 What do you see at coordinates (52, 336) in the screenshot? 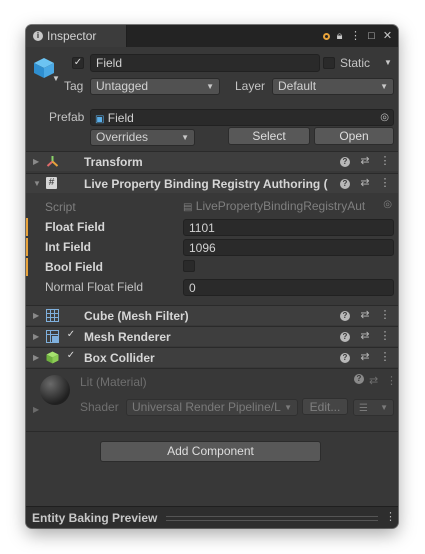
I see `mesh-renderer-icon` at bounding box center [52, 336].